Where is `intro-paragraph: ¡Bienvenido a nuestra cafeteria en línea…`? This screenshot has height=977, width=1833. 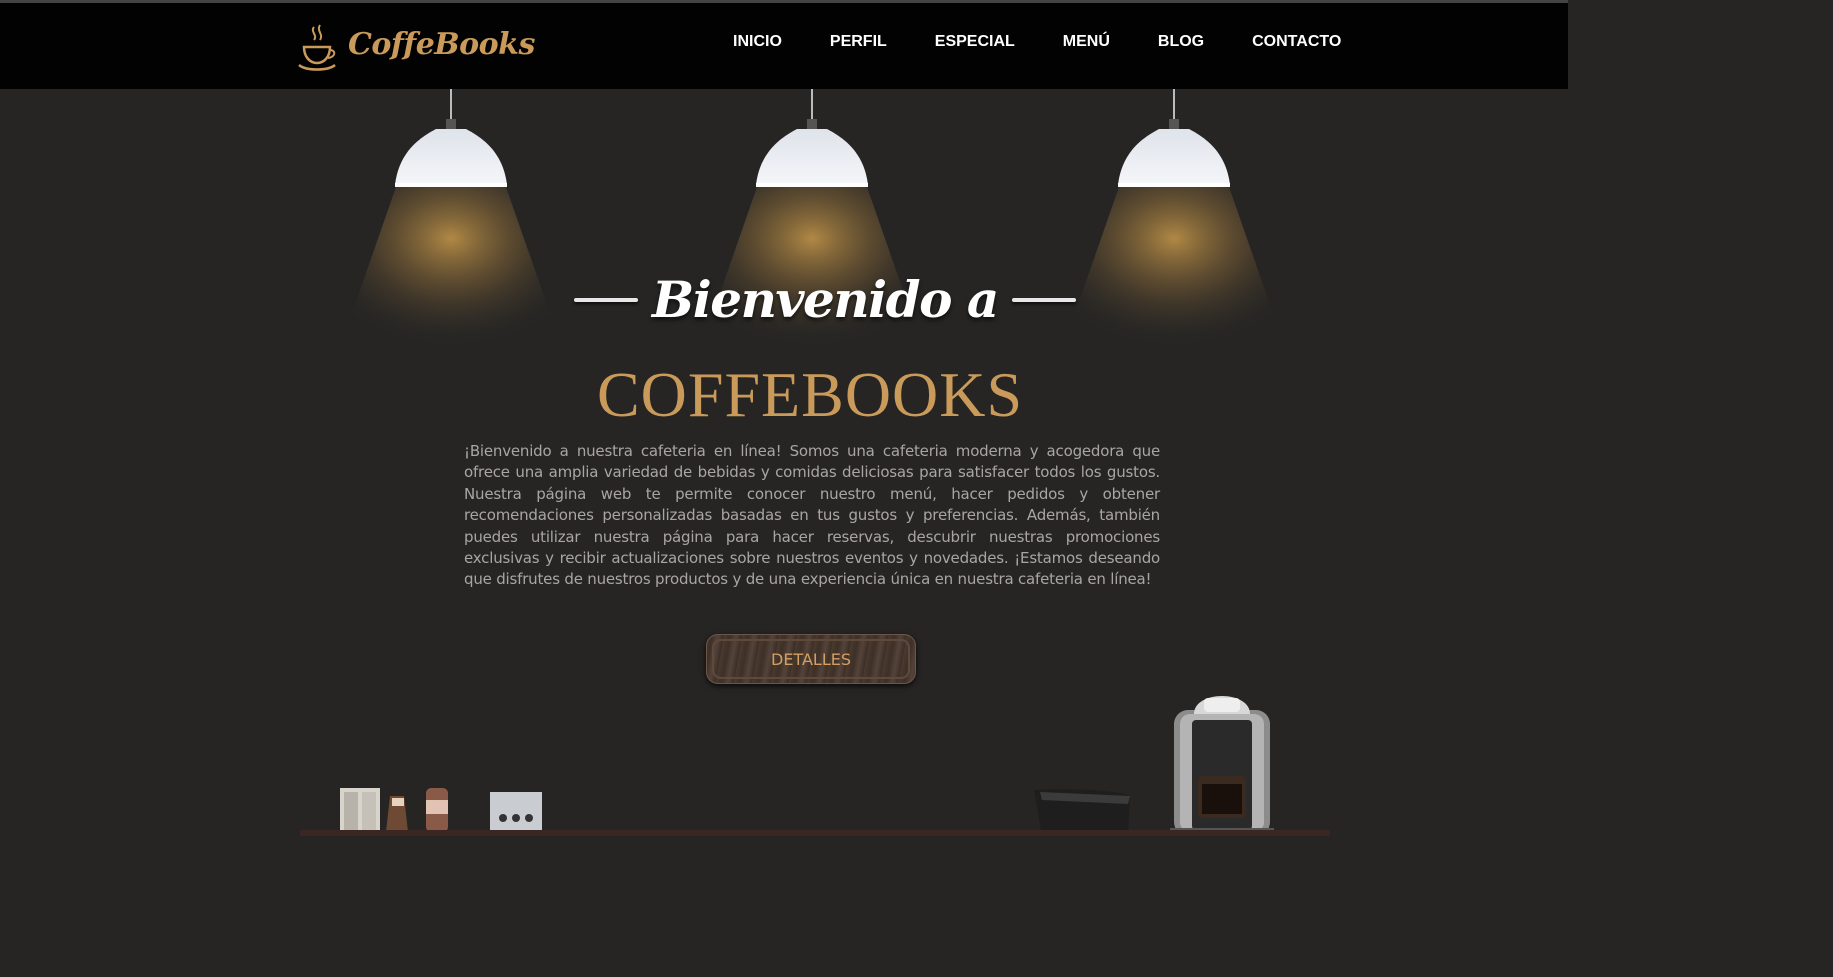
intro-paragraph: ¡Bienvenido a nuestra cafeteria en línea… is located at coordinates (812, 515).